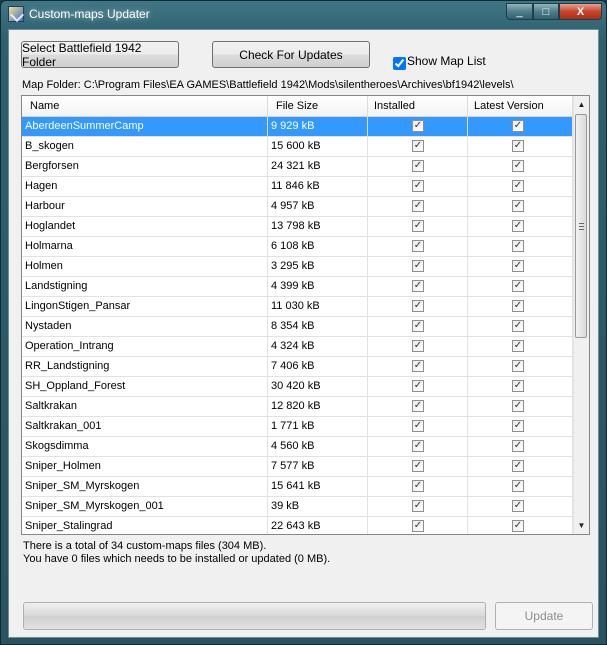  What do you see at coordinates (399, 63) in the screenshot?
I see `show-map-list-checkbox` at bounding box center [399, 63].